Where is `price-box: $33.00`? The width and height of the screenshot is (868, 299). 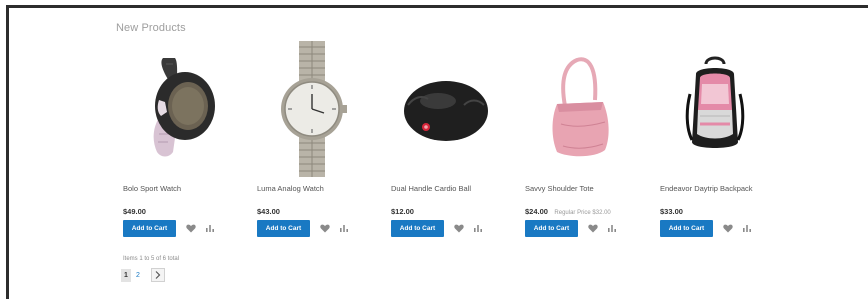 price-box: $33.00 is located at coordinates (671, 210).